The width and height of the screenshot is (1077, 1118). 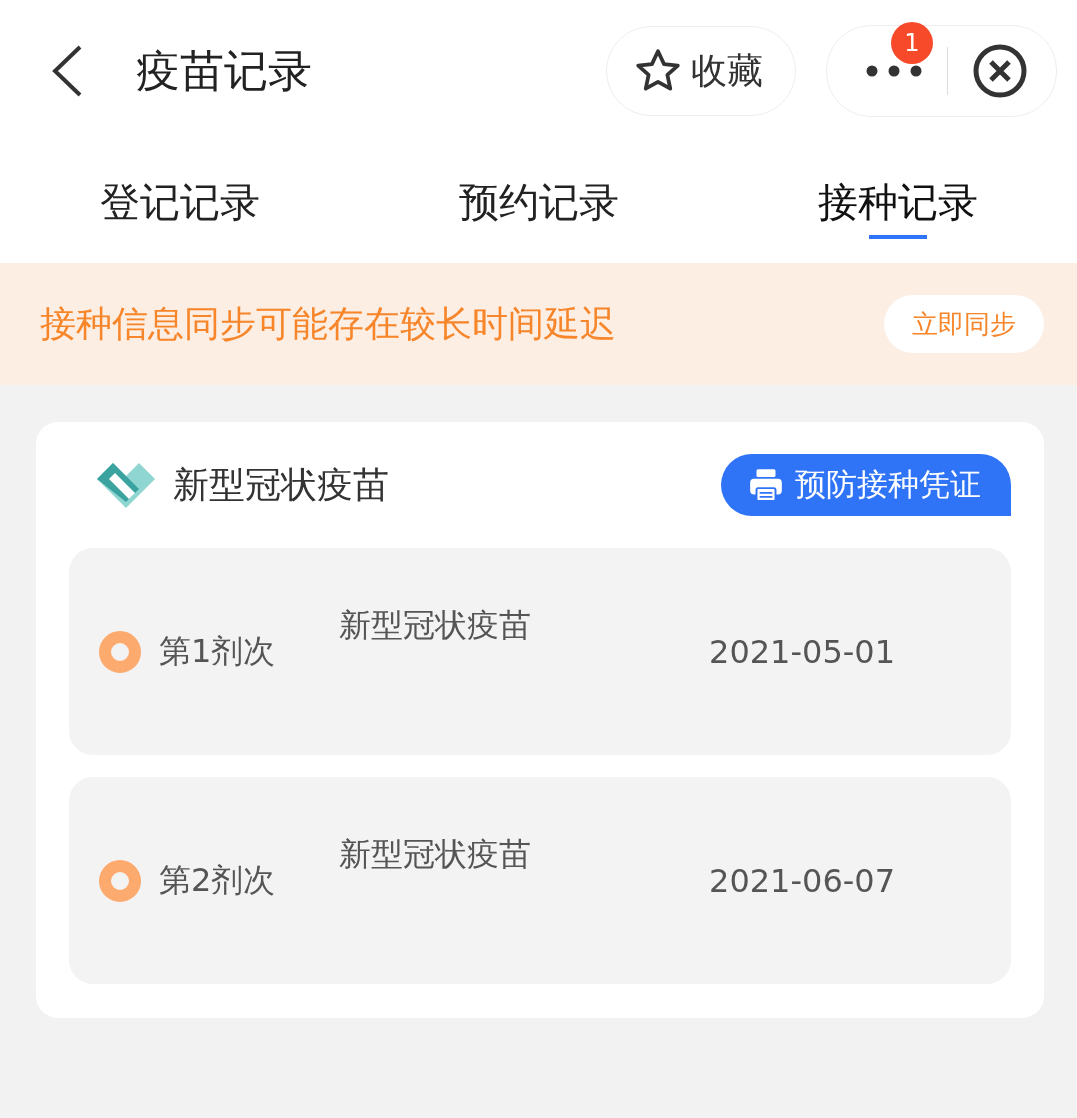 What do you see at coordinates (894, 71) in the screenshot?
I see `more-icon` at bounding box center [894, 71].